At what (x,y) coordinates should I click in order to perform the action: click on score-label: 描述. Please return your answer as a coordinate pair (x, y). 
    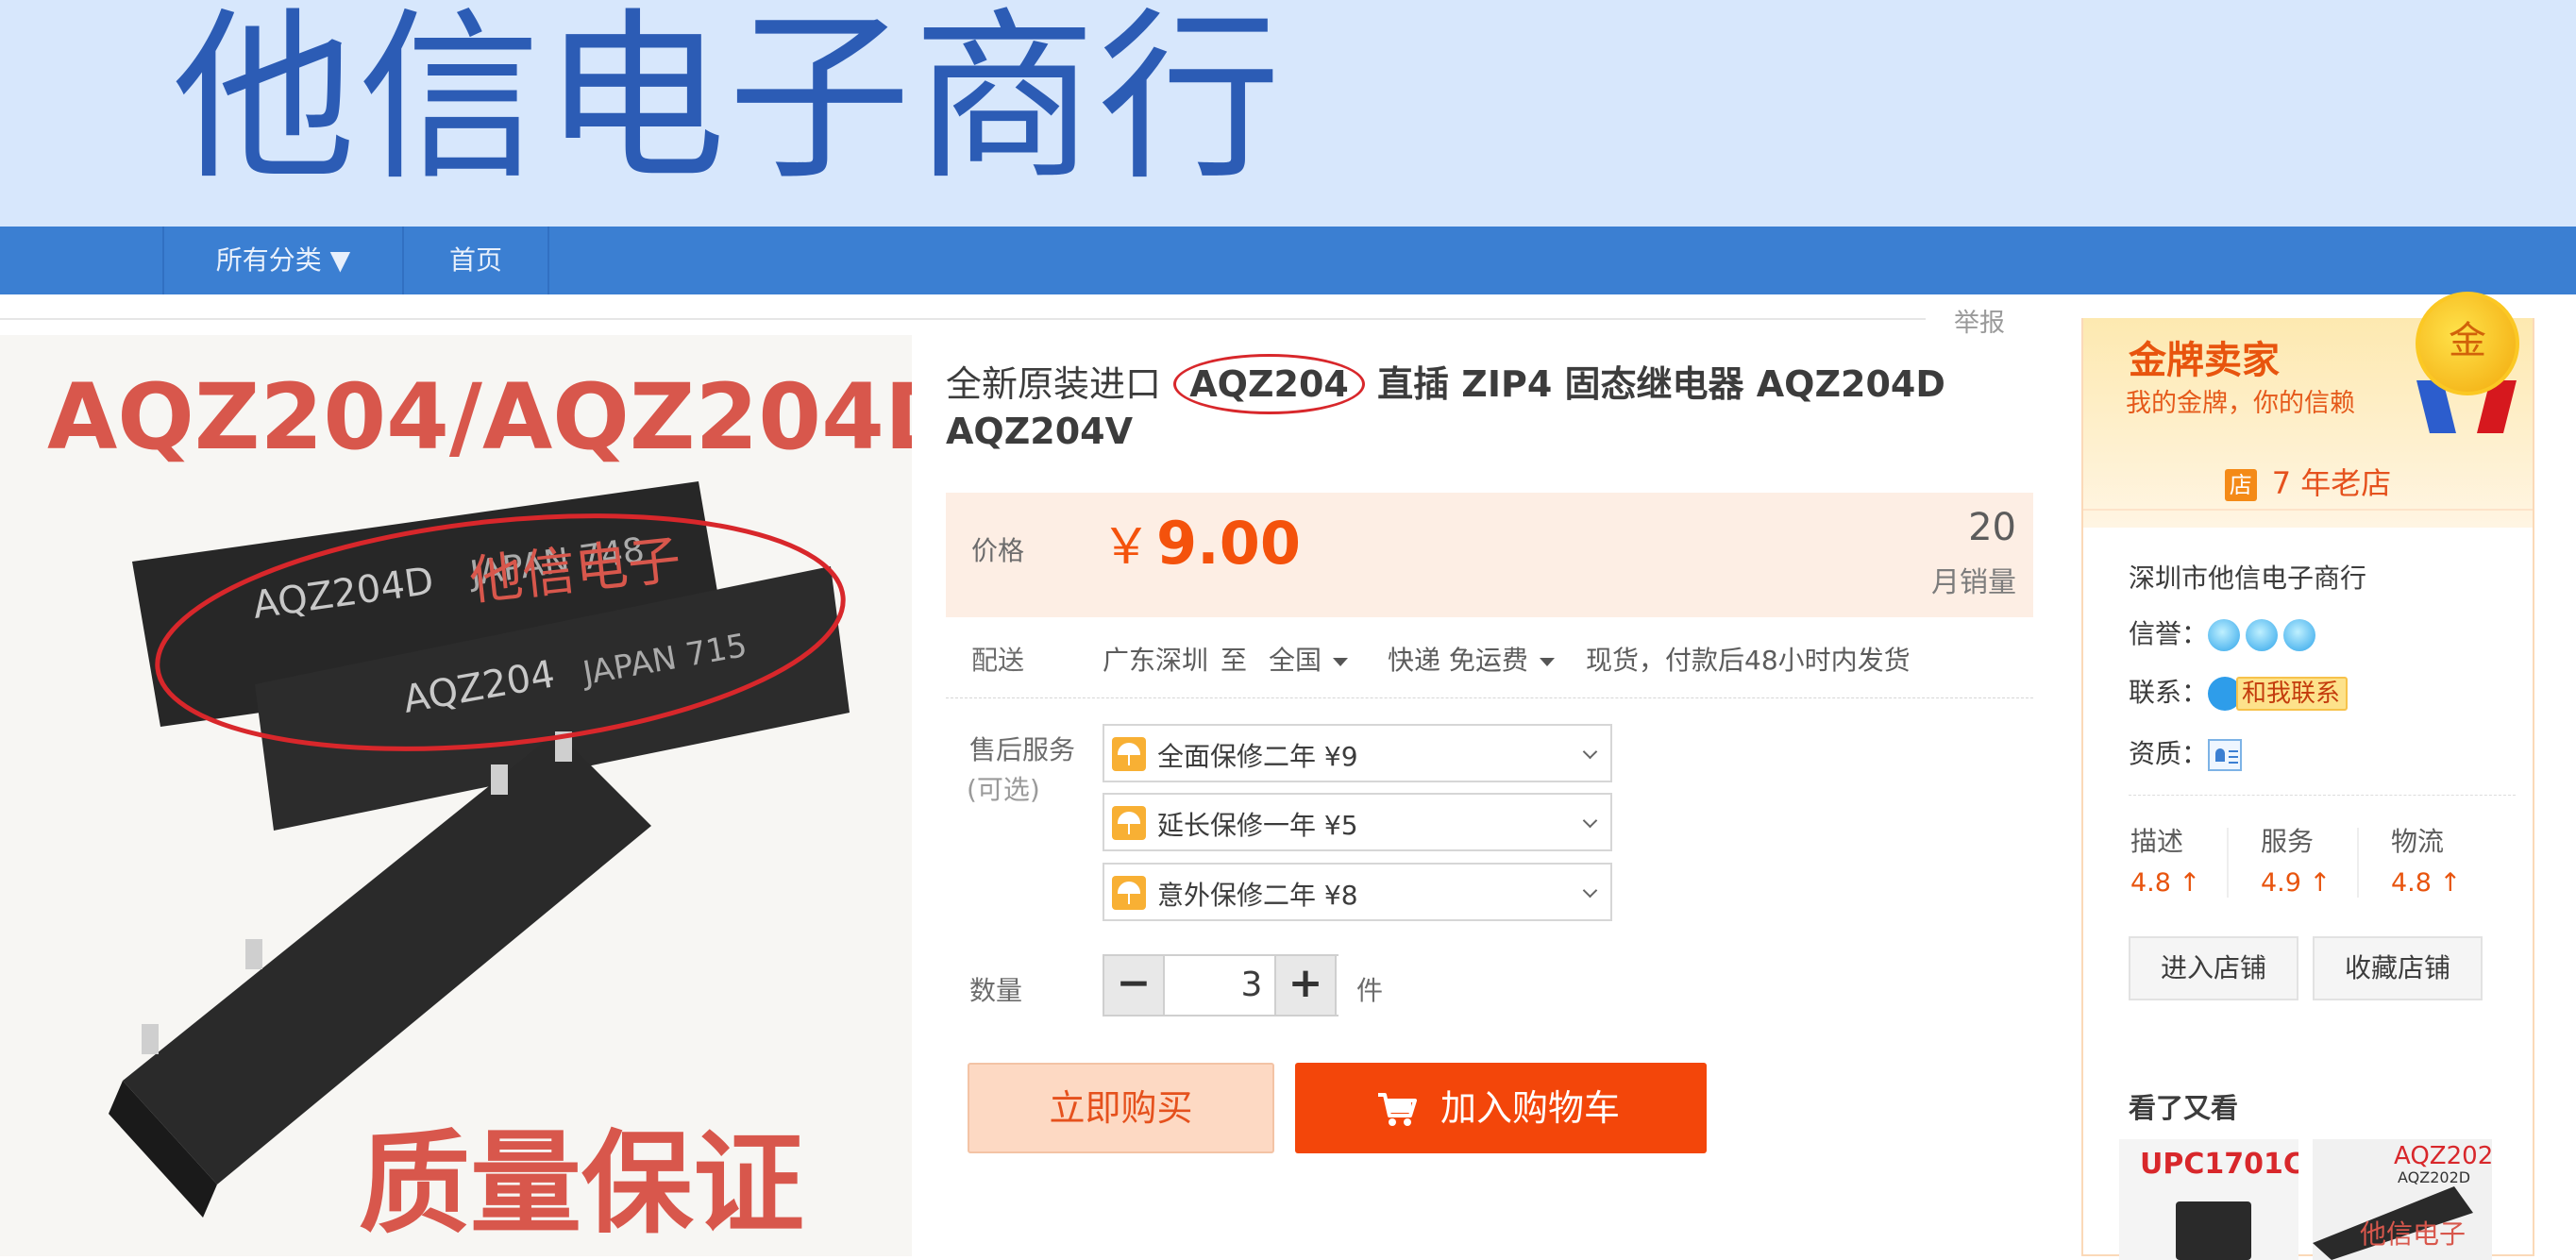
    Looking at the image, I should click on (2157, 841).